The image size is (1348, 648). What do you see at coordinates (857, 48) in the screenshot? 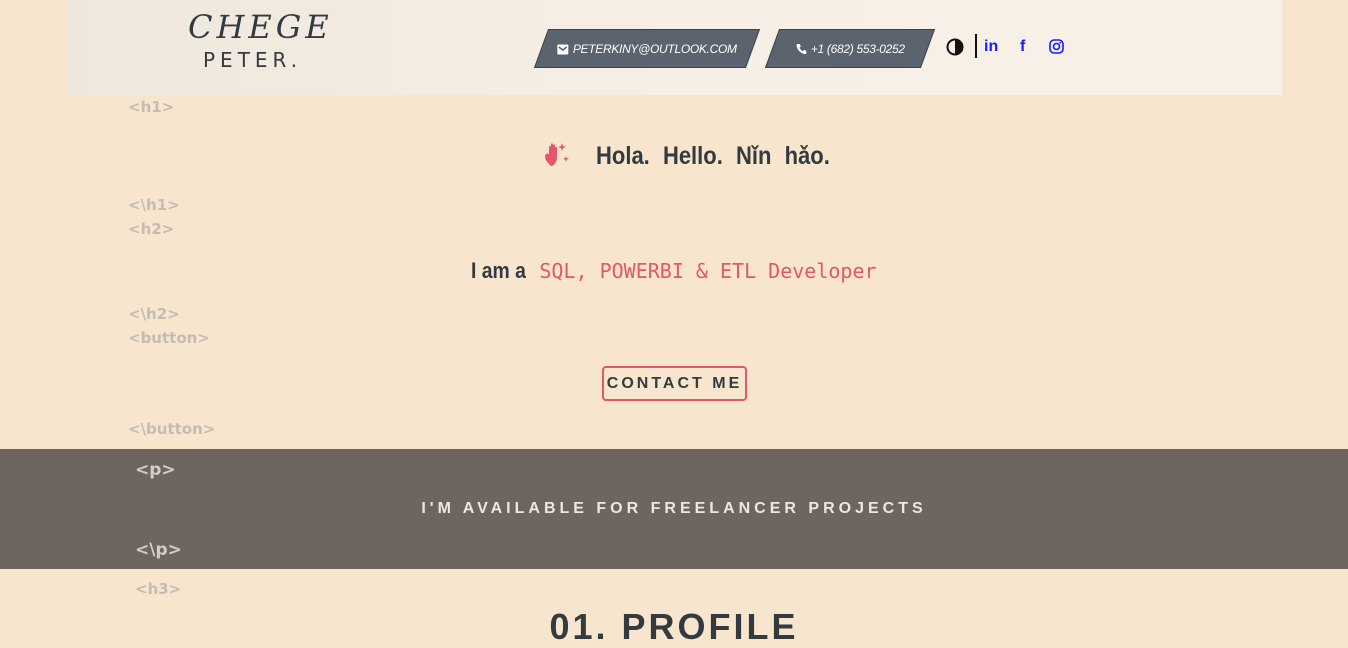
I see `phone-text: +1 (682) 553-0252` at bounding box center [857, 48].